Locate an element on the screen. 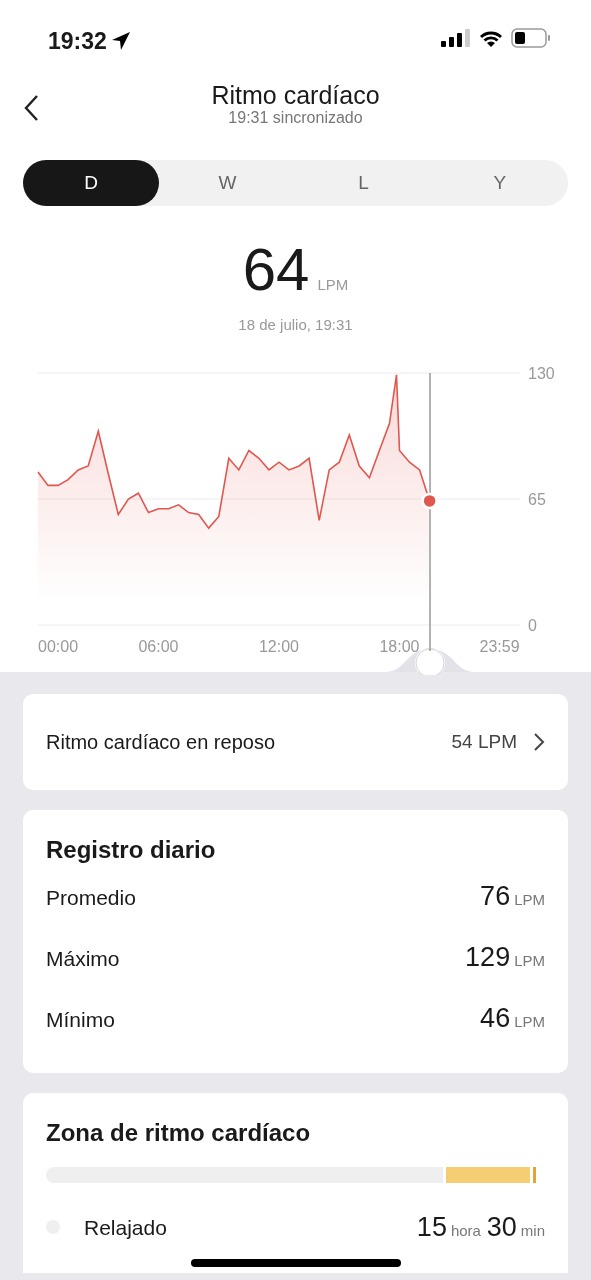 The image size is (591, 1280). hours-value: 15 is located at coordinates (431, 1227).